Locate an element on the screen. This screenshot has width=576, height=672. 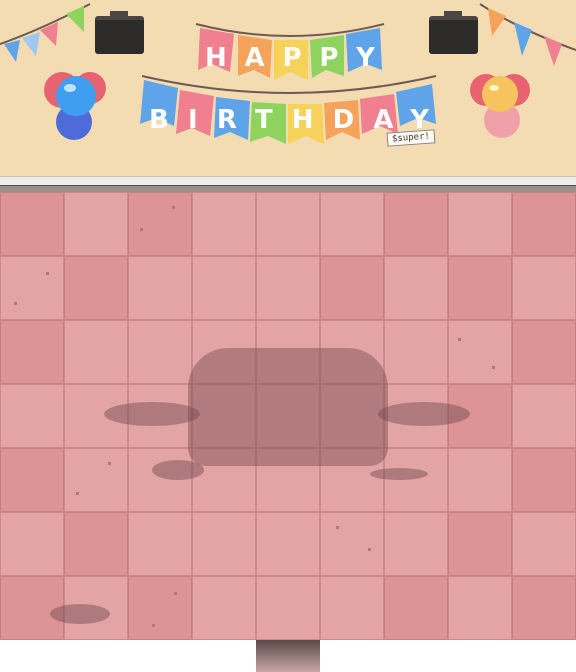
speaker-left-icon is located at coordinates (119, 32).